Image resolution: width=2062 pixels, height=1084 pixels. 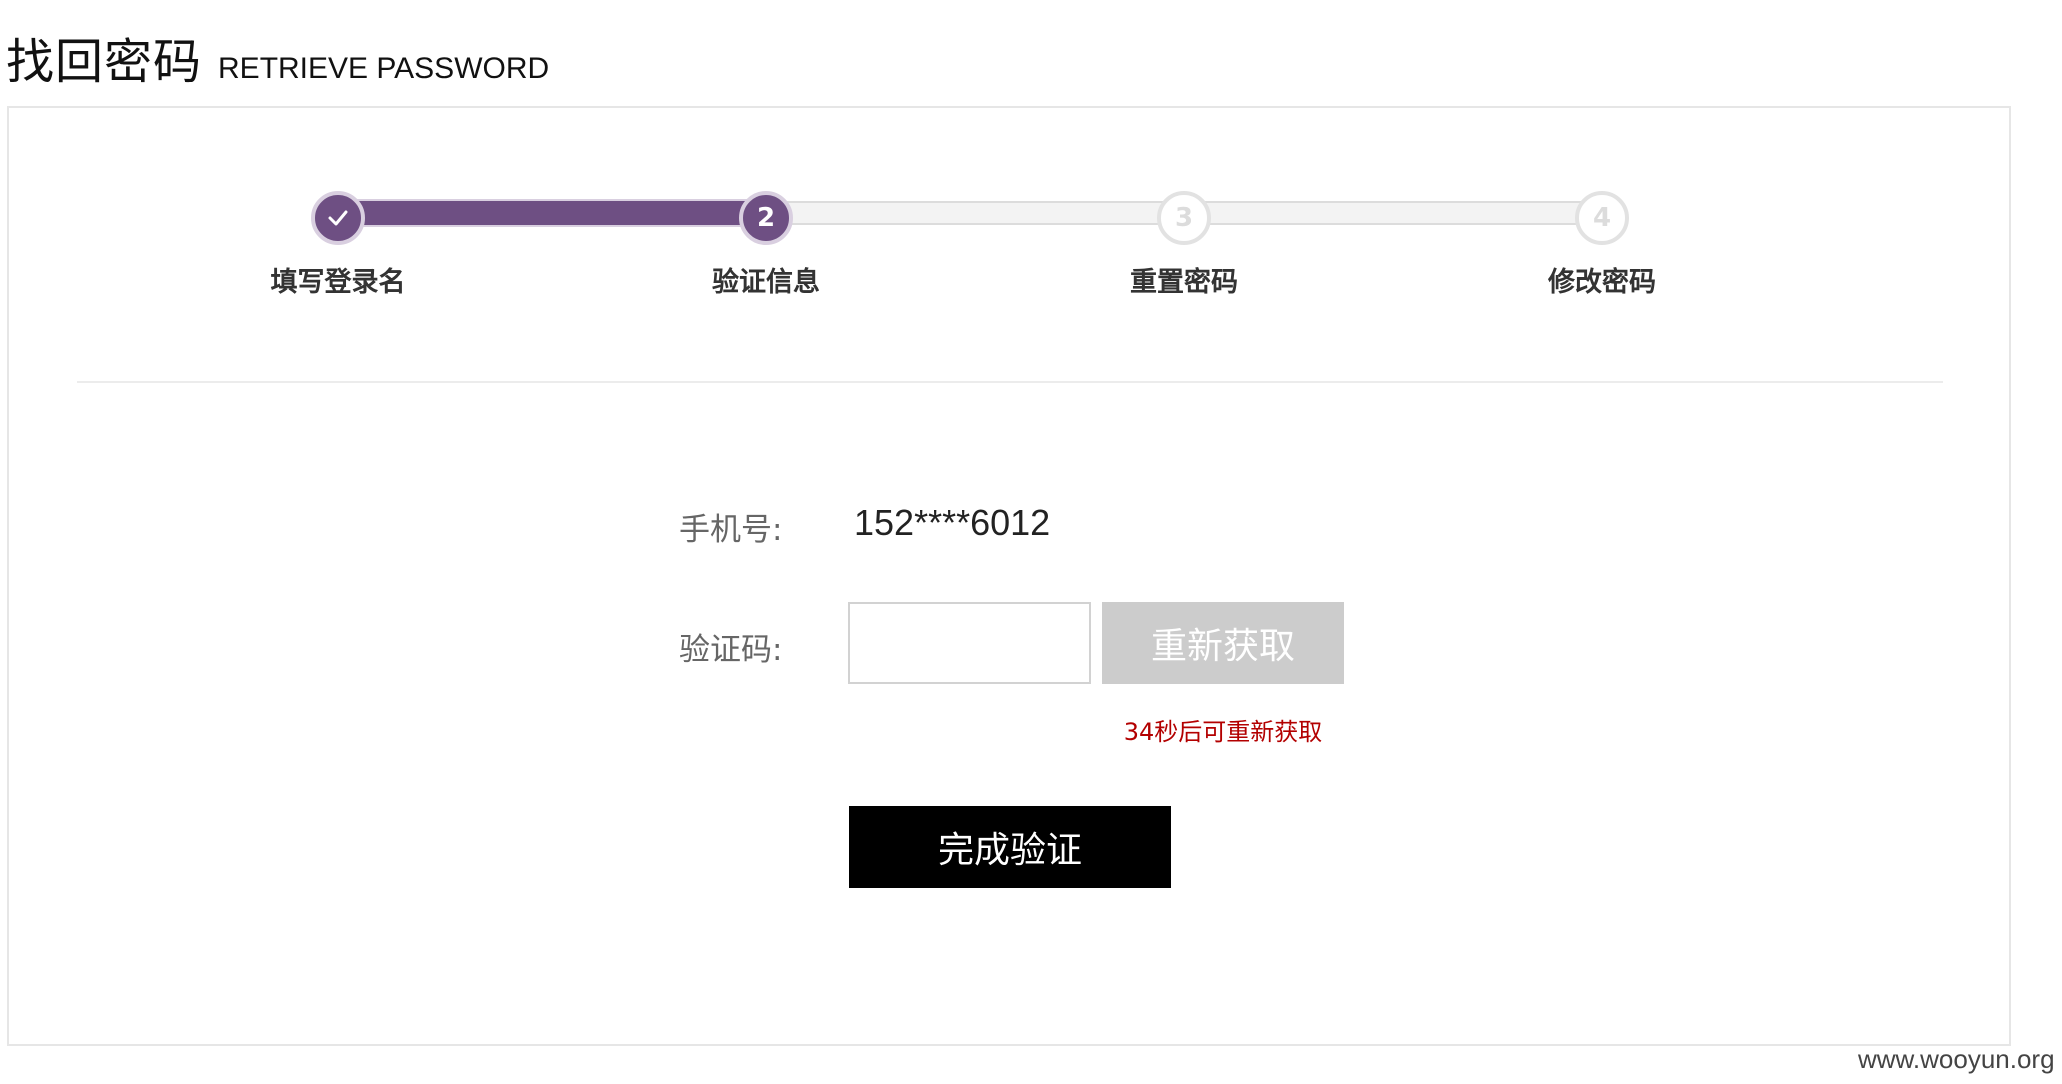 I want to click on step-4-node: 4, so click(x=1602, y=218).